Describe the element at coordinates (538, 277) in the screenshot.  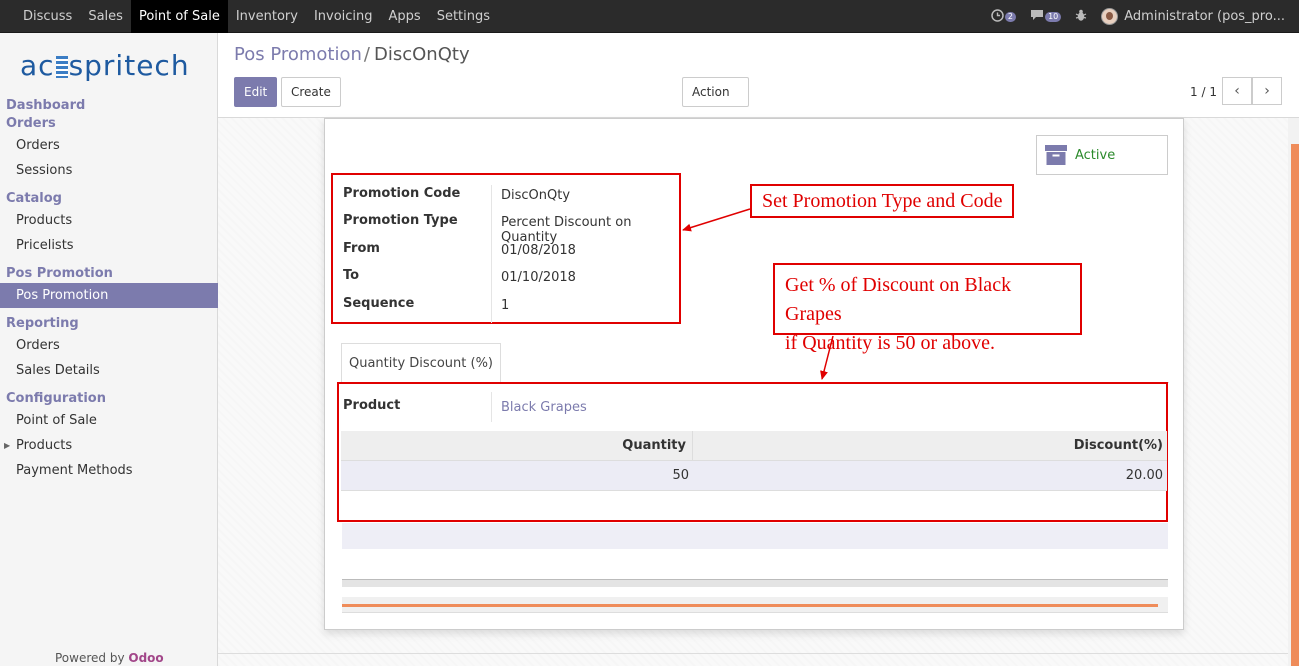
I see `to-date-value: 01/10/2018` at that location.